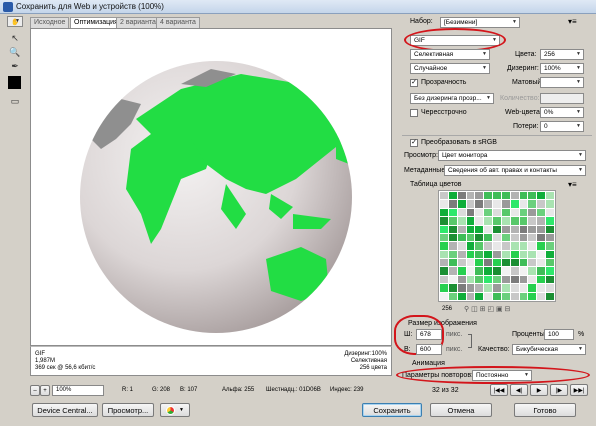 Image resolution: width=596 pixels, height=426 pixels. What do you see at coordinates (512, 155) in the screenshot?
I see `preview-select: Цвет монитора` at bounding box center [512, 155].